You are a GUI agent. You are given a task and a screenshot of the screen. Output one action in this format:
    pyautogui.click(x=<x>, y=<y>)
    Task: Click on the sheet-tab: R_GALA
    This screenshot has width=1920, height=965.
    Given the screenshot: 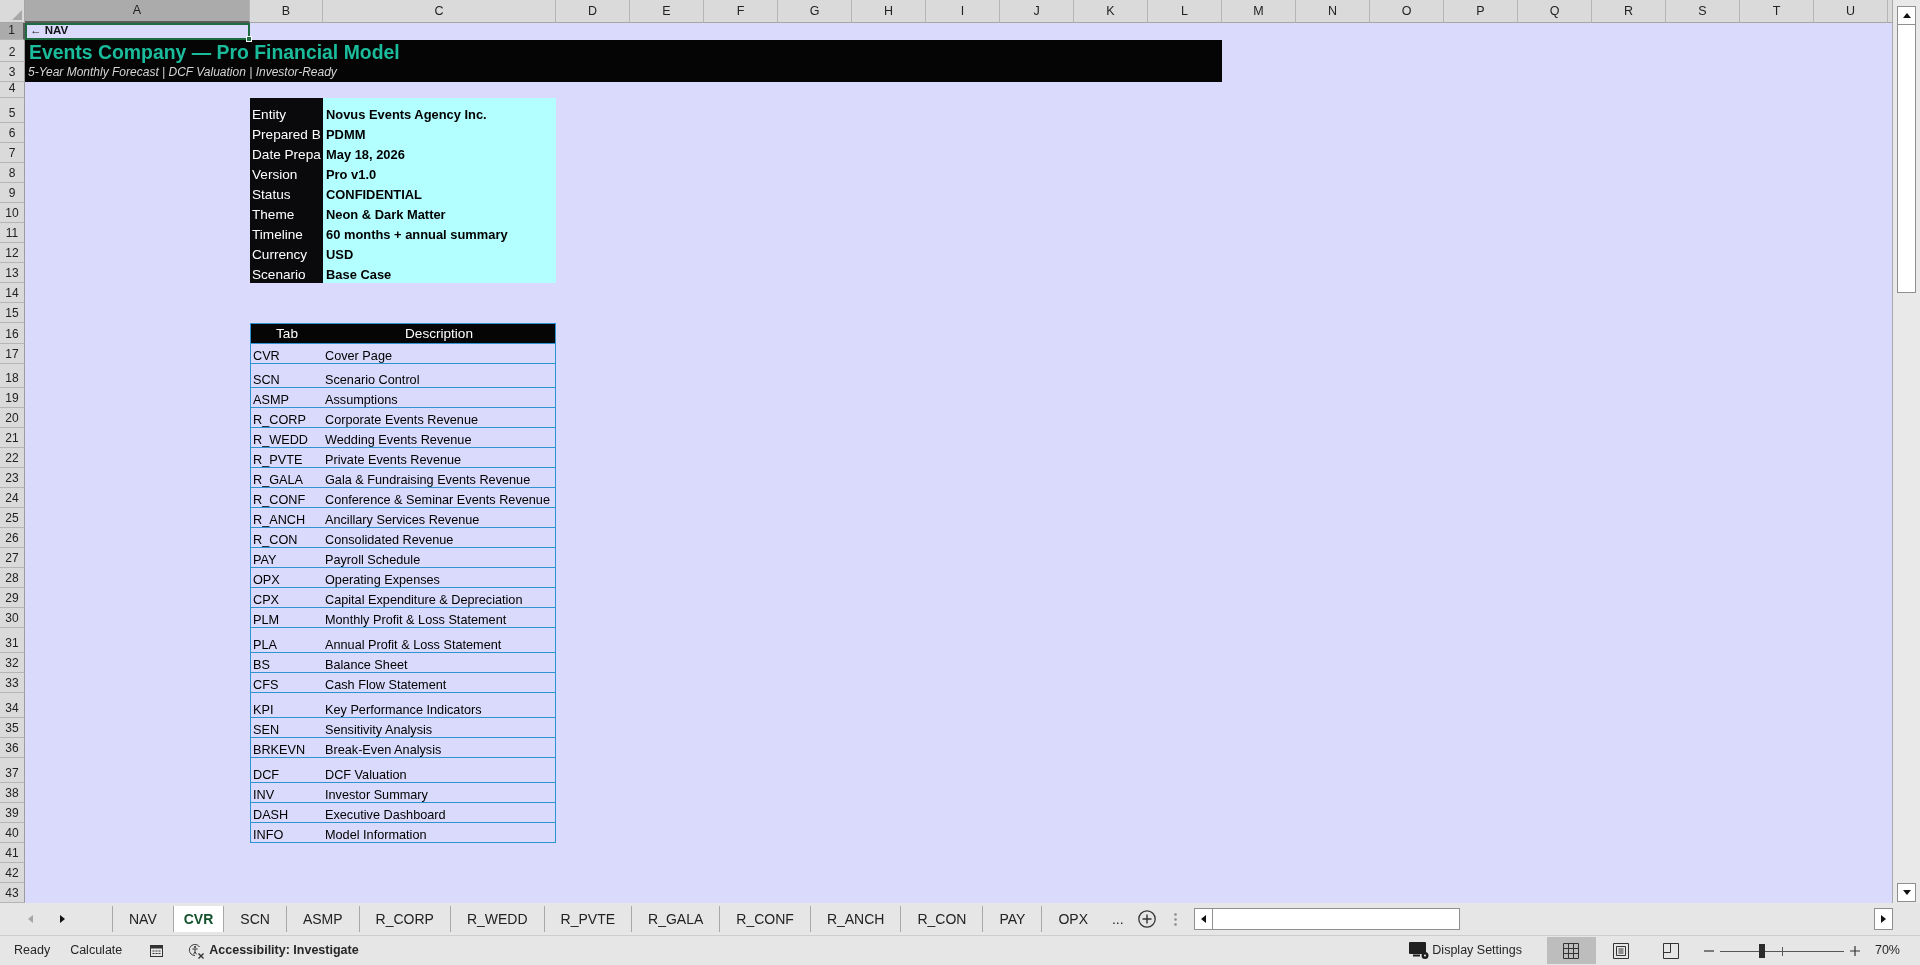 What is the action you would take?
    pyautogui.click(x=675, y=919)
    